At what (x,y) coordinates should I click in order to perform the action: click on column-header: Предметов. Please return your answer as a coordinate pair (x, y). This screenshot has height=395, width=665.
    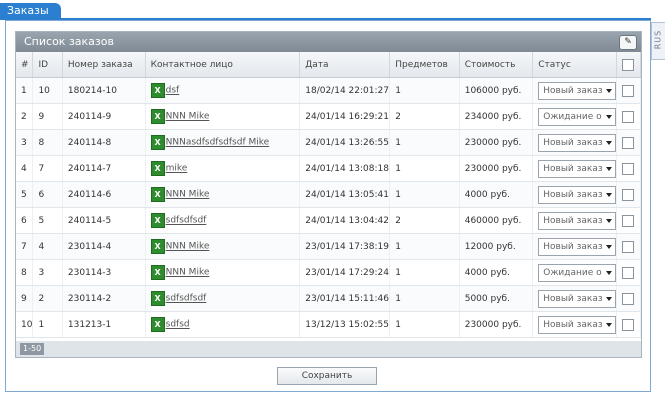
    Looking at the image, I should click on (424, 65).